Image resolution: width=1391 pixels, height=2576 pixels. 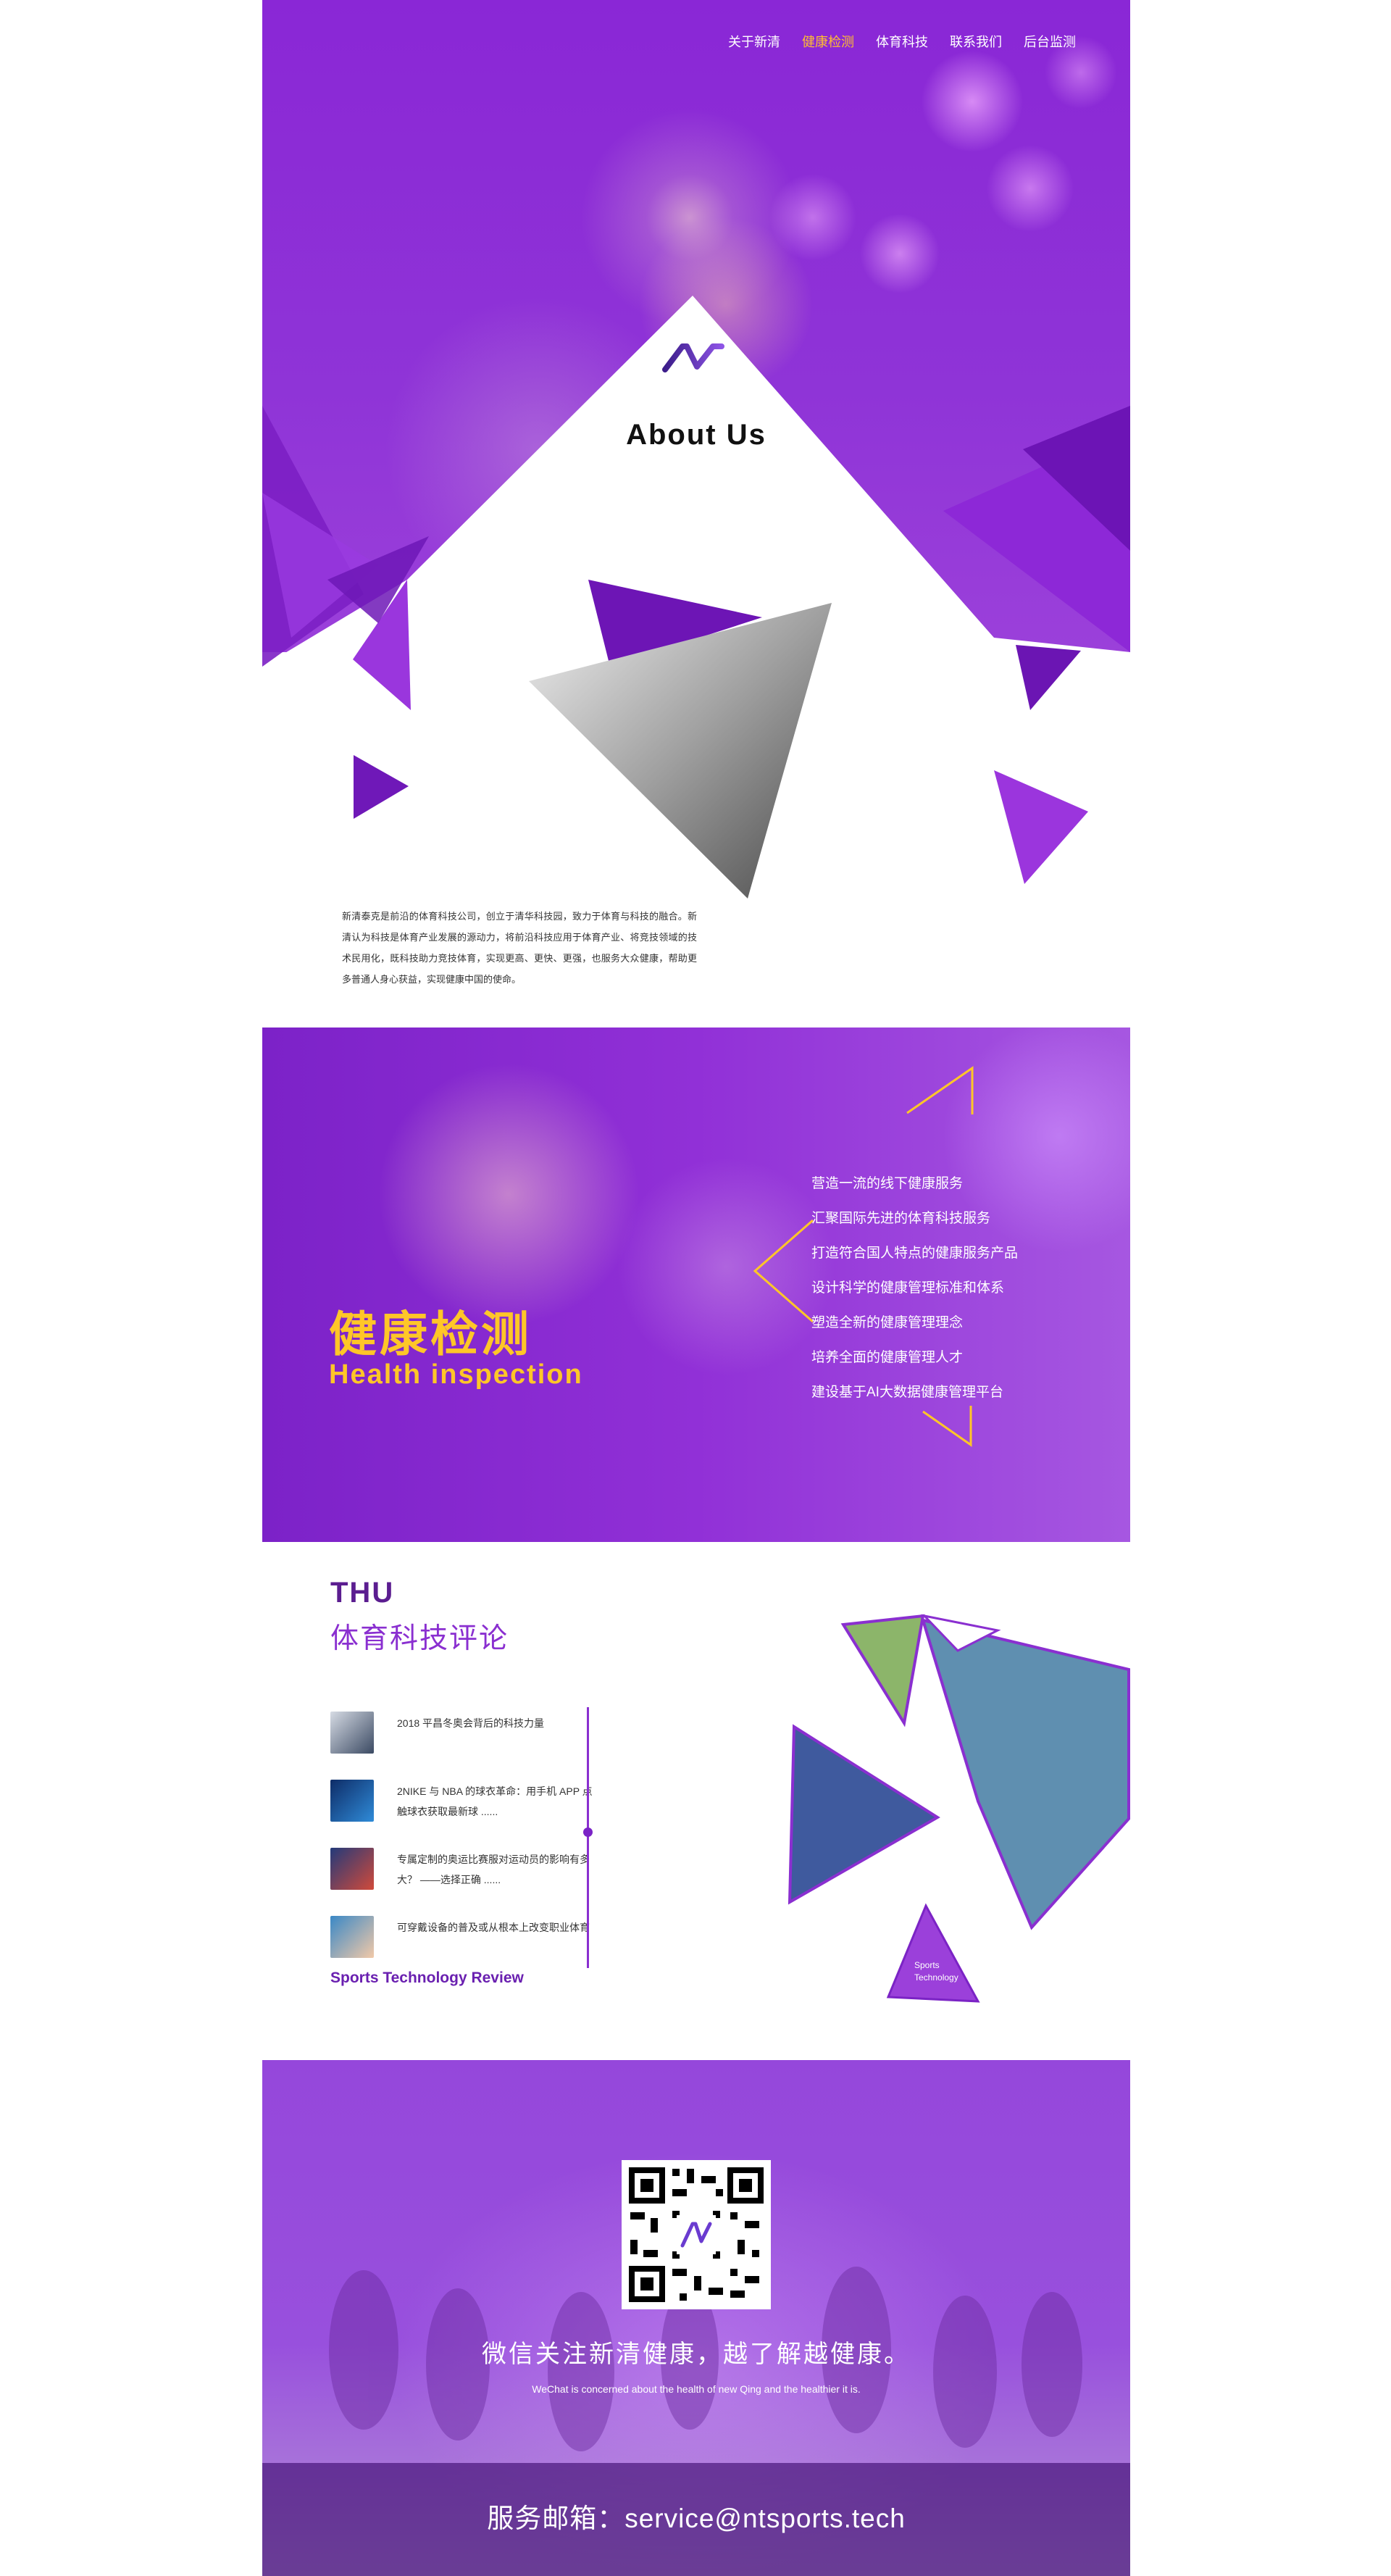 I want to click on list-item: 营造一流的线下健康服务, so click(x=888, y=1183).